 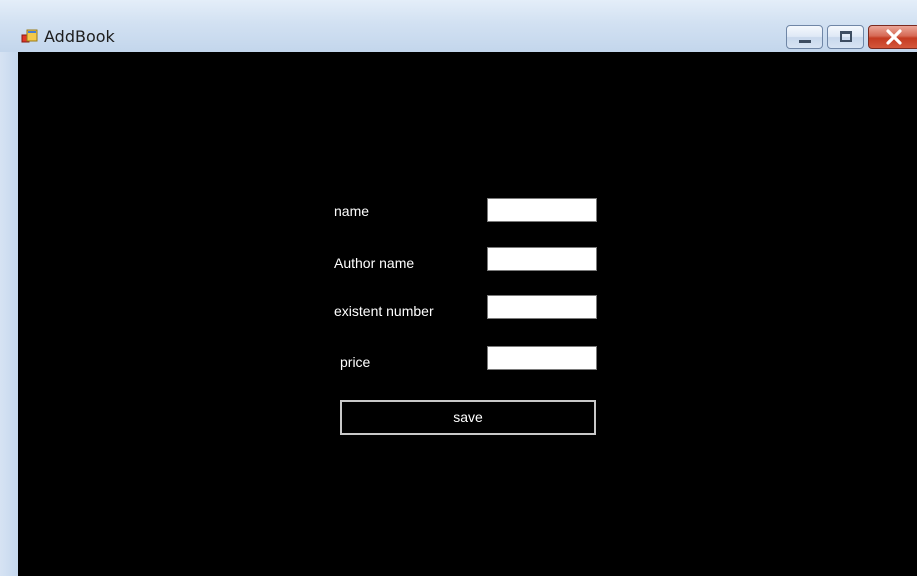 I want to click on maximize-button, so click(x=845, y=37).